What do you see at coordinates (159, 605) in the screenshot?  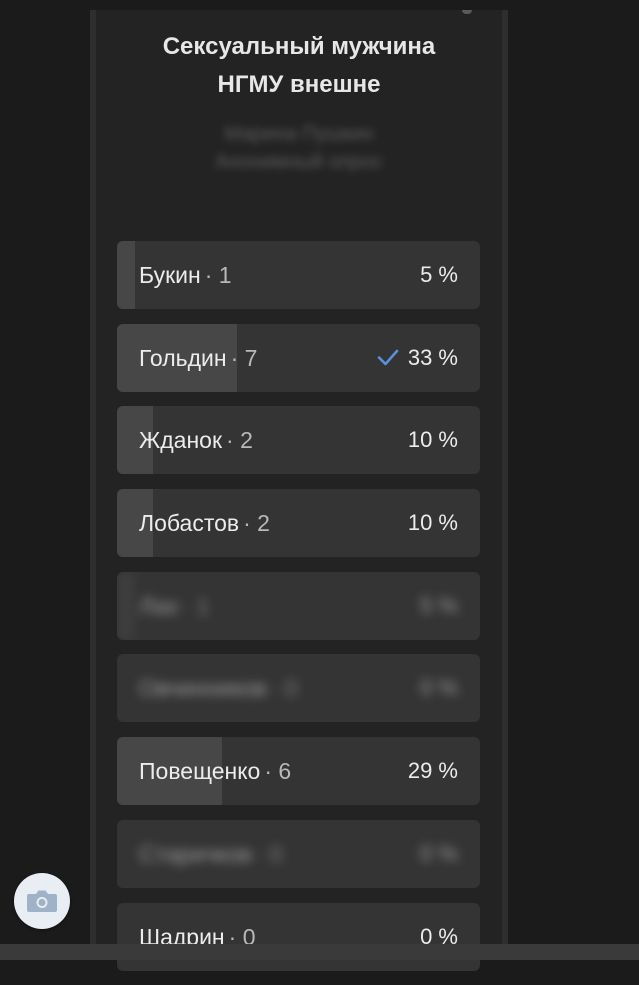 I see `poll-option-name: Лах` at bounding box center [159, 605].